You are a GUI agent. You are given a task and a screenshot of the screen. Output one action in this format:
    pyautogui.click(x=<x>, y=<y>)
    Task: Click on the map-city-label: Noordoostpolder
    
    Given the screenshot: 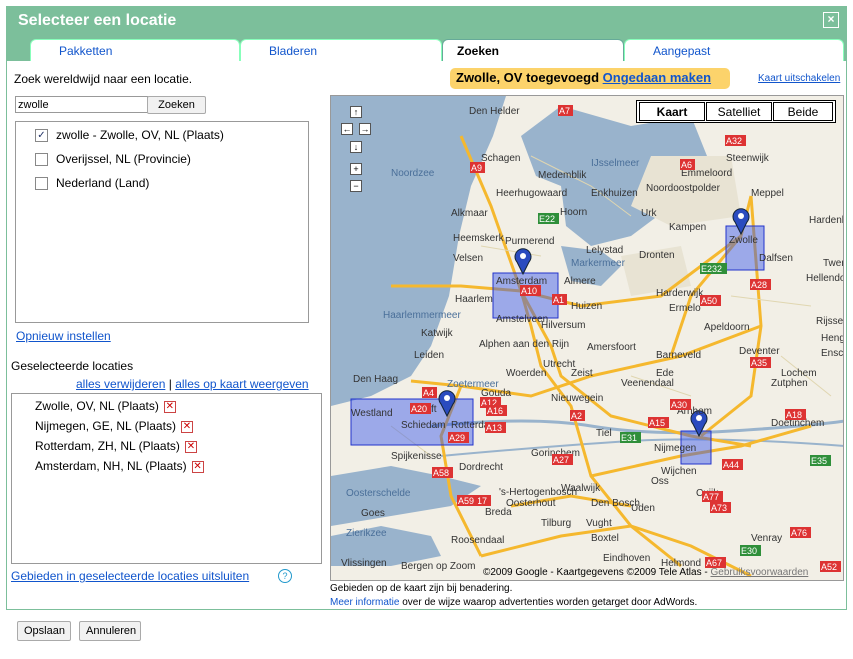 What is the action you would take?
    pyautogui.click(x=683, y=188)
    